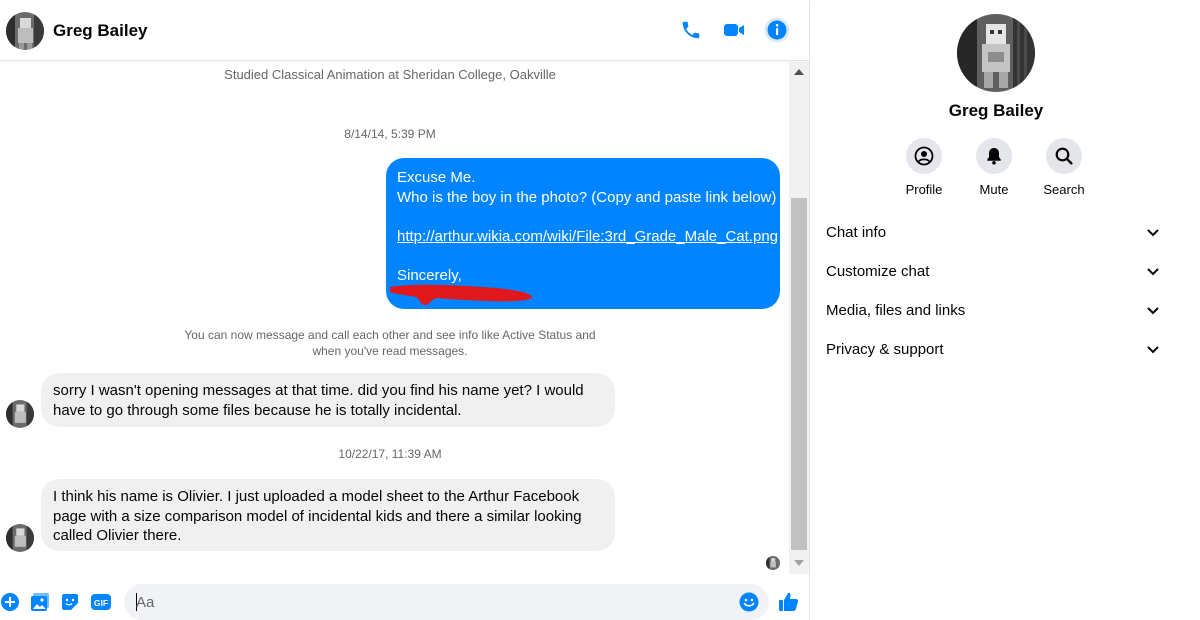 This screenshot has width=1200, height=620. I want to click on emoji-icon, so click(749, 602).